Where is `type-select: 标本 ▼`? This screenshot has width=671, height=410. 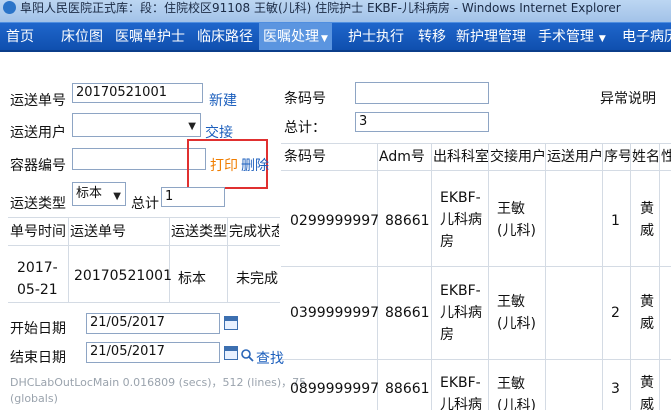
type-select: 标本 ▼ is located at coordinates (99, 194).